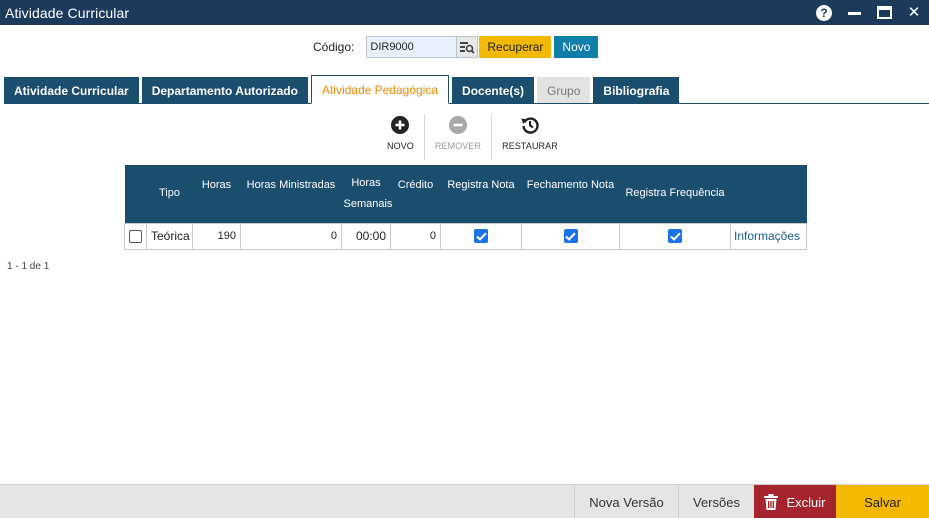 Image resolution: width=929 pixels, height=518 pixels. Describe the element at coordinates (570, 194) in the screenshot. I see `header-fechamento-nota: Fechamento Nota` at that location.